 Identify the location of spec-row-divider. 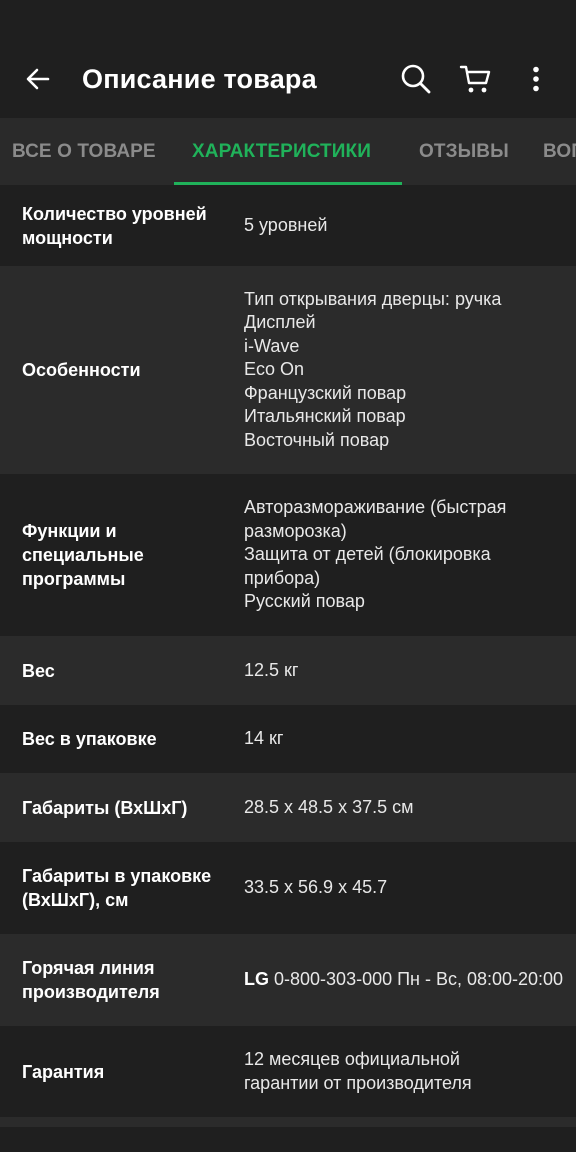
(288, 1122).